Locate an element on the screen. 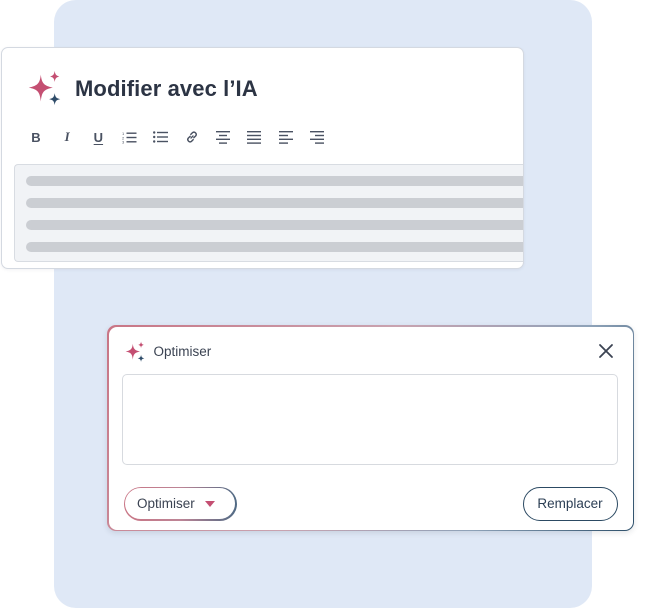  link-button is located at coordinates (192, 137).